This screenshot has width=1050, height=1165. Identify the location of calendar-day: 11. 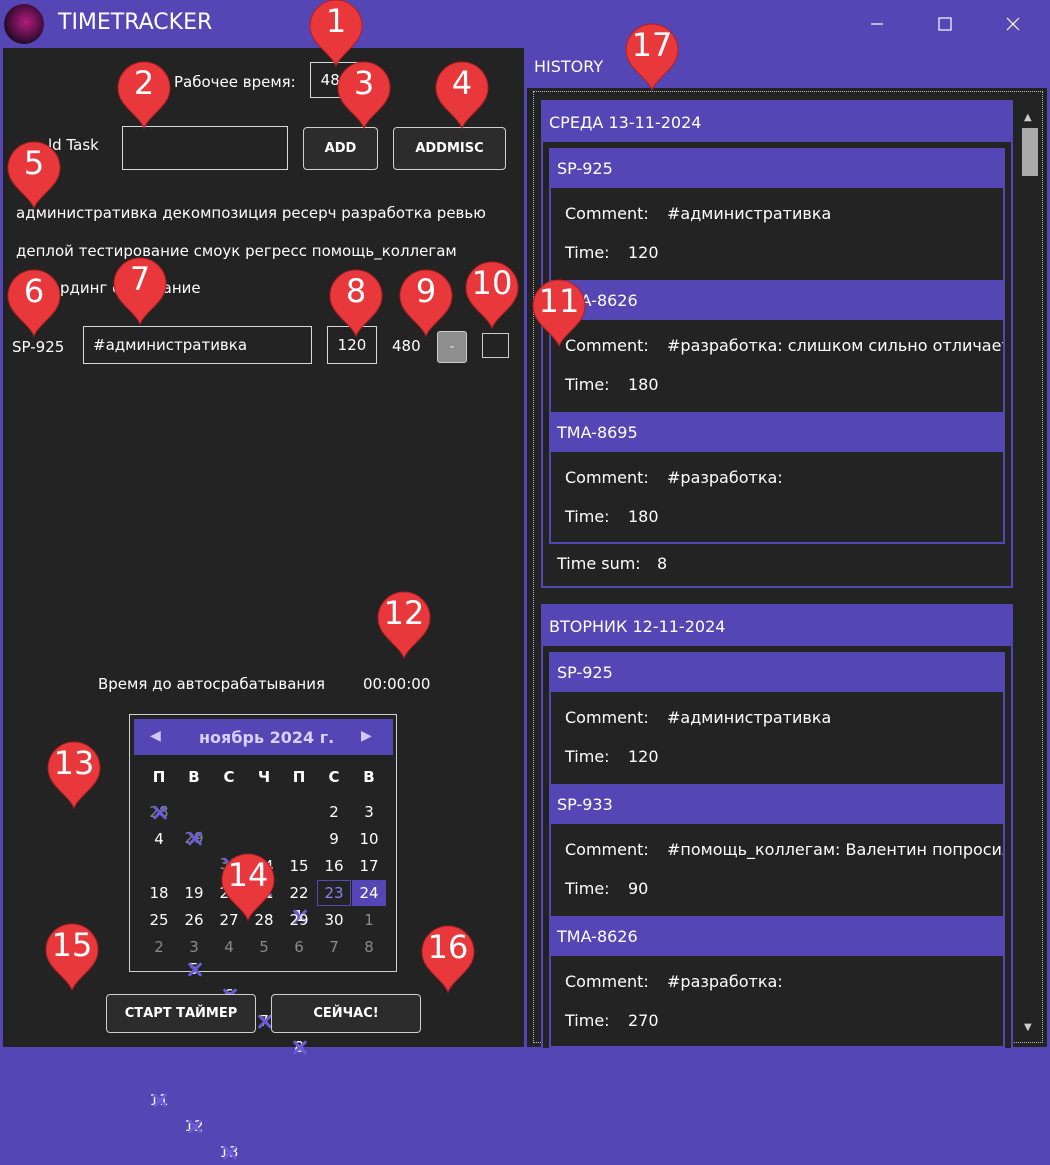
(159, 1100).